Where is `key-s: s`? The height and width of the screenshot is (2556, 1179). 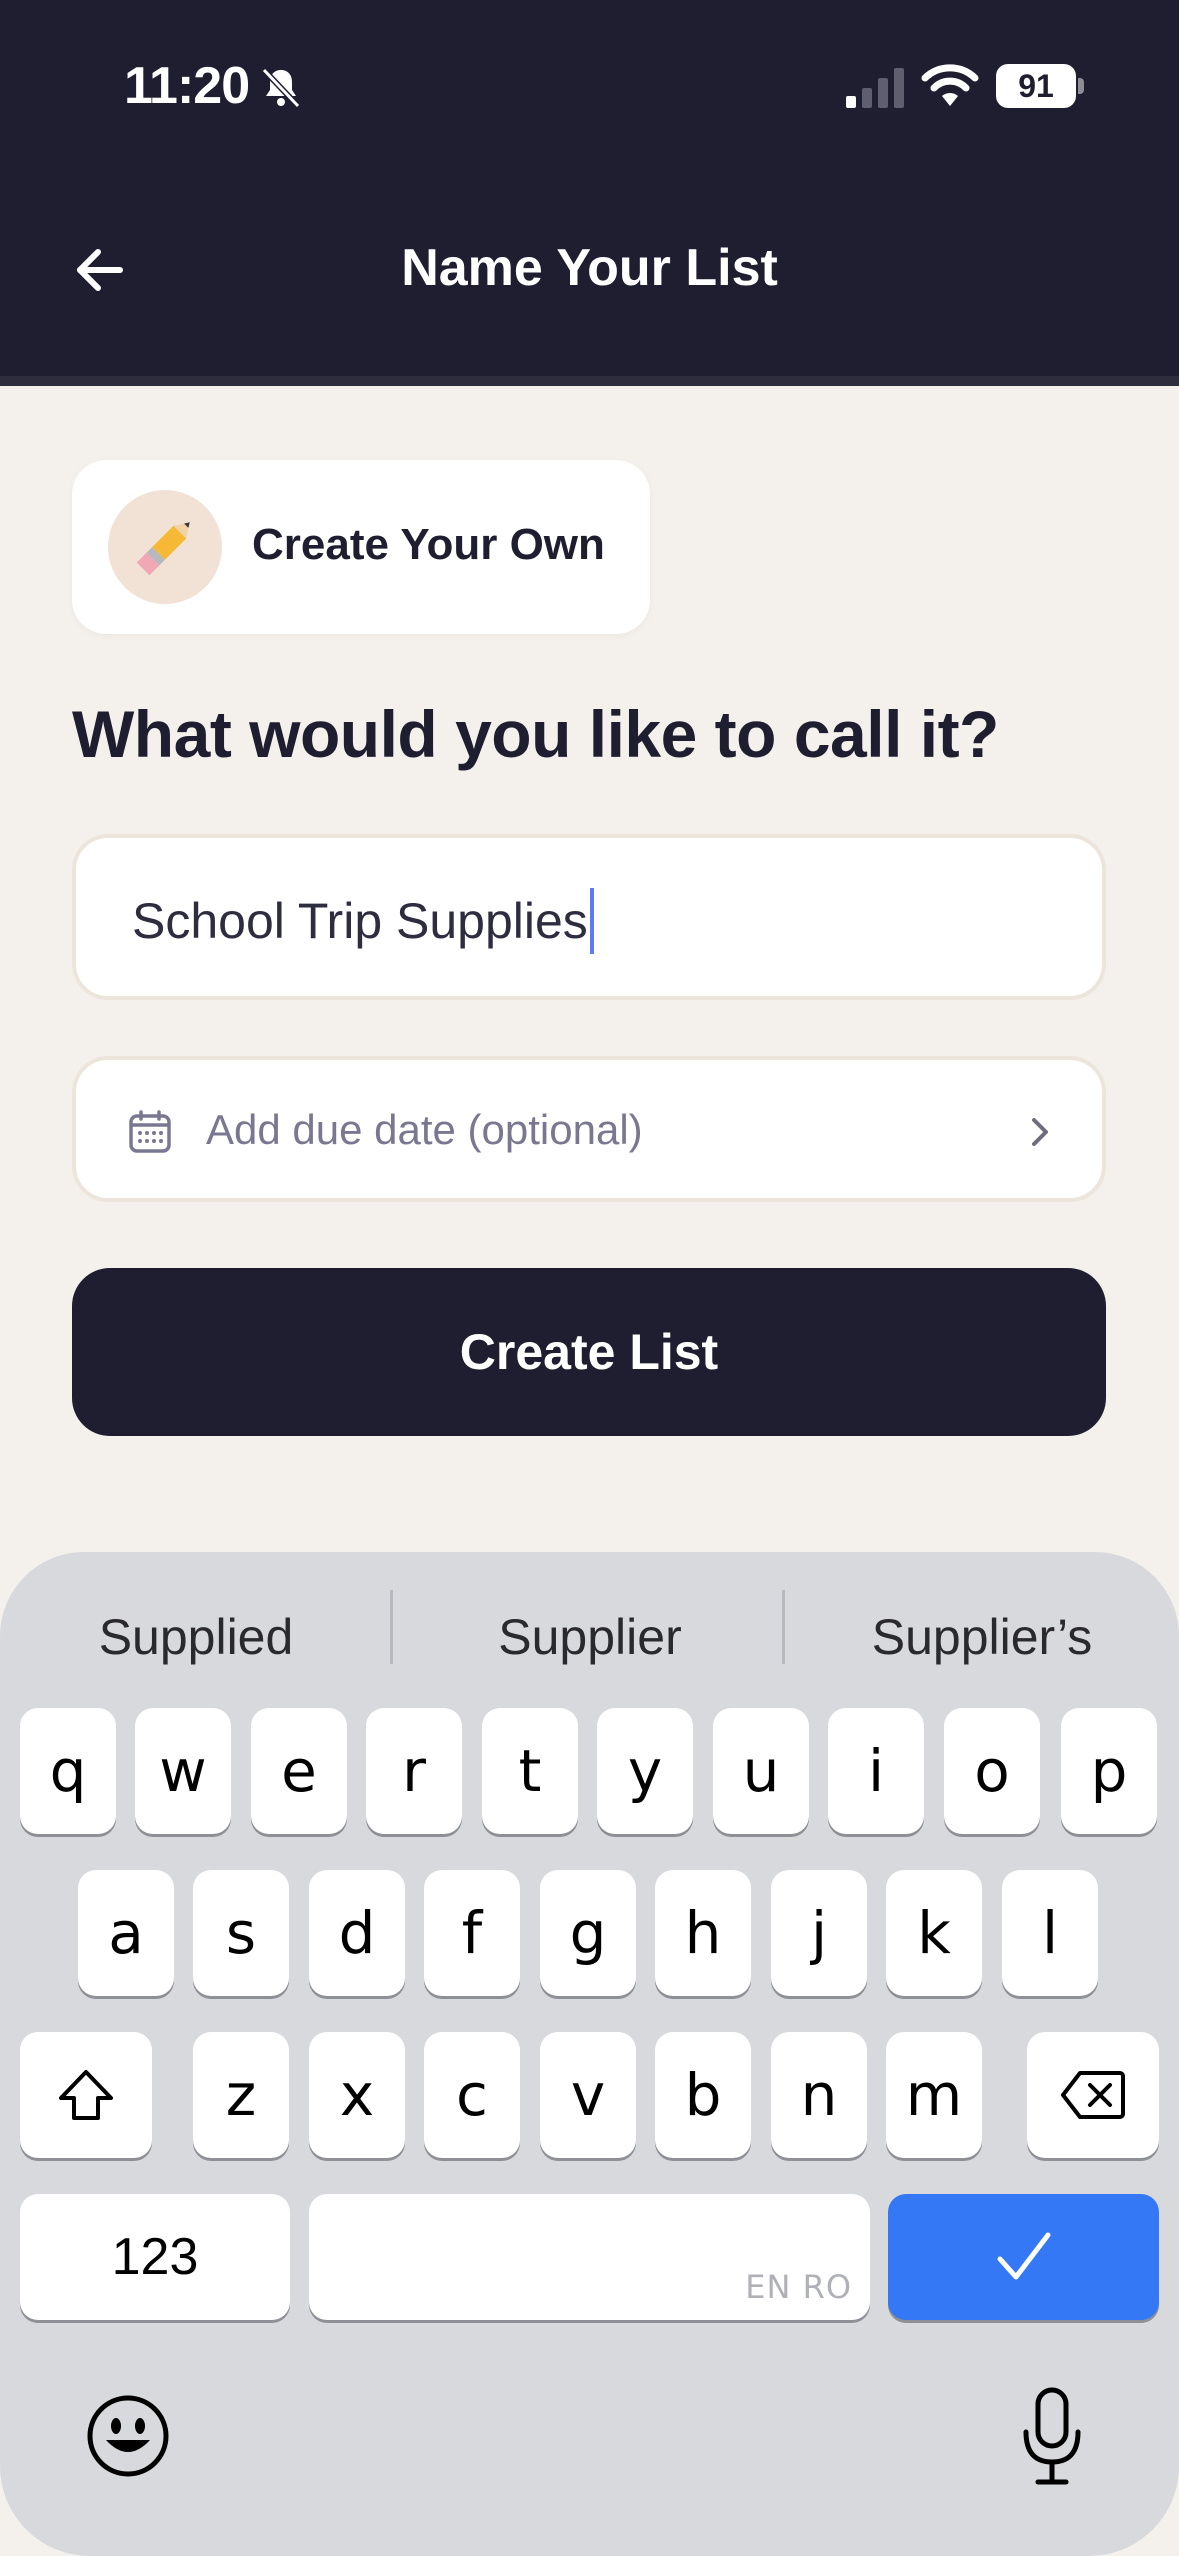
key-s: s is located at coordinates (241, 1933).